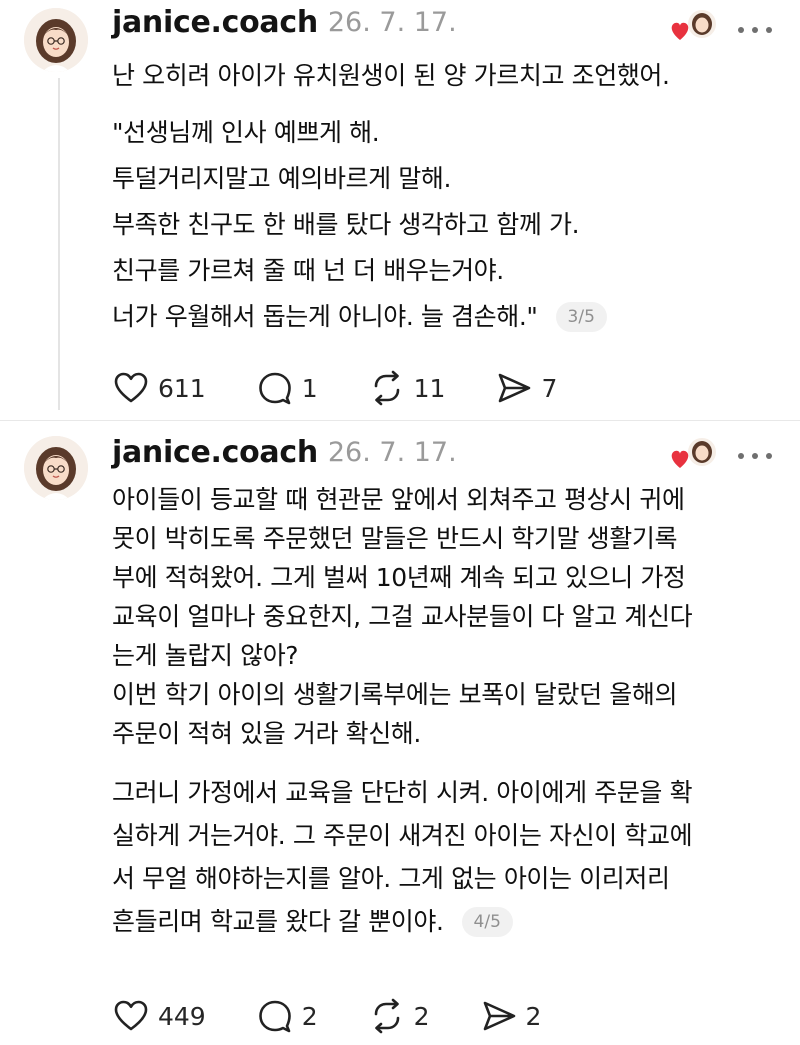  Describe the element at coordinates (346, 224) in the screenshot. I see `post-text-line: 부족한 친구도 한 배를 탔다 생각하고 함께 가.` at that location.